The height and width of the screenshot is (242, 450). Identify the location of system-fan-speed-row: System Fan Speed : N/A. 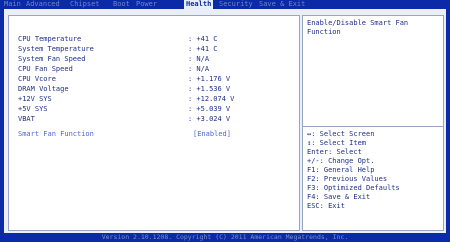
(155, 59).